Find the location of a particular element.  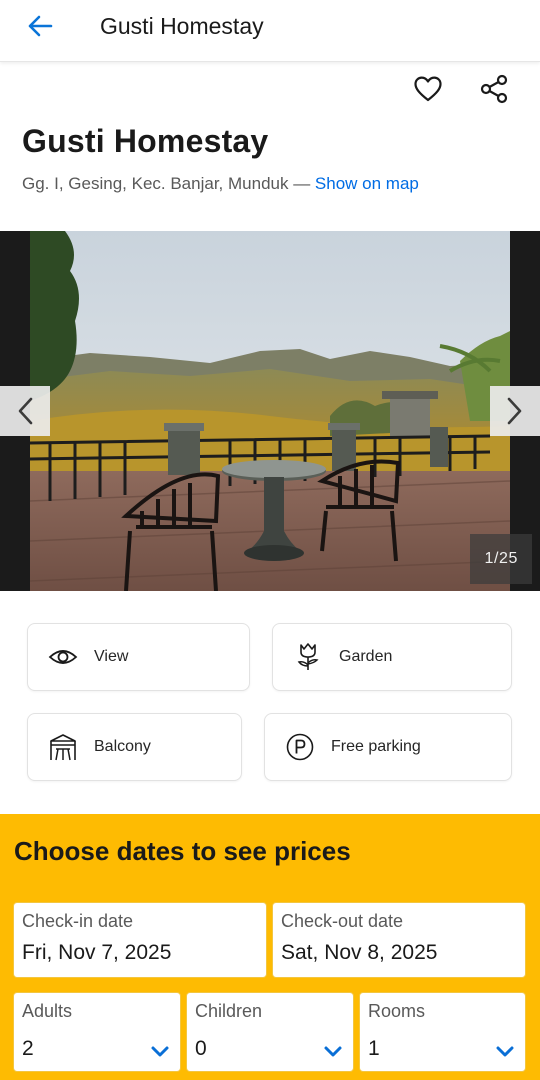

check-in-value: Fri, Nov 7, 2025 is located at coordinates (97, 952).